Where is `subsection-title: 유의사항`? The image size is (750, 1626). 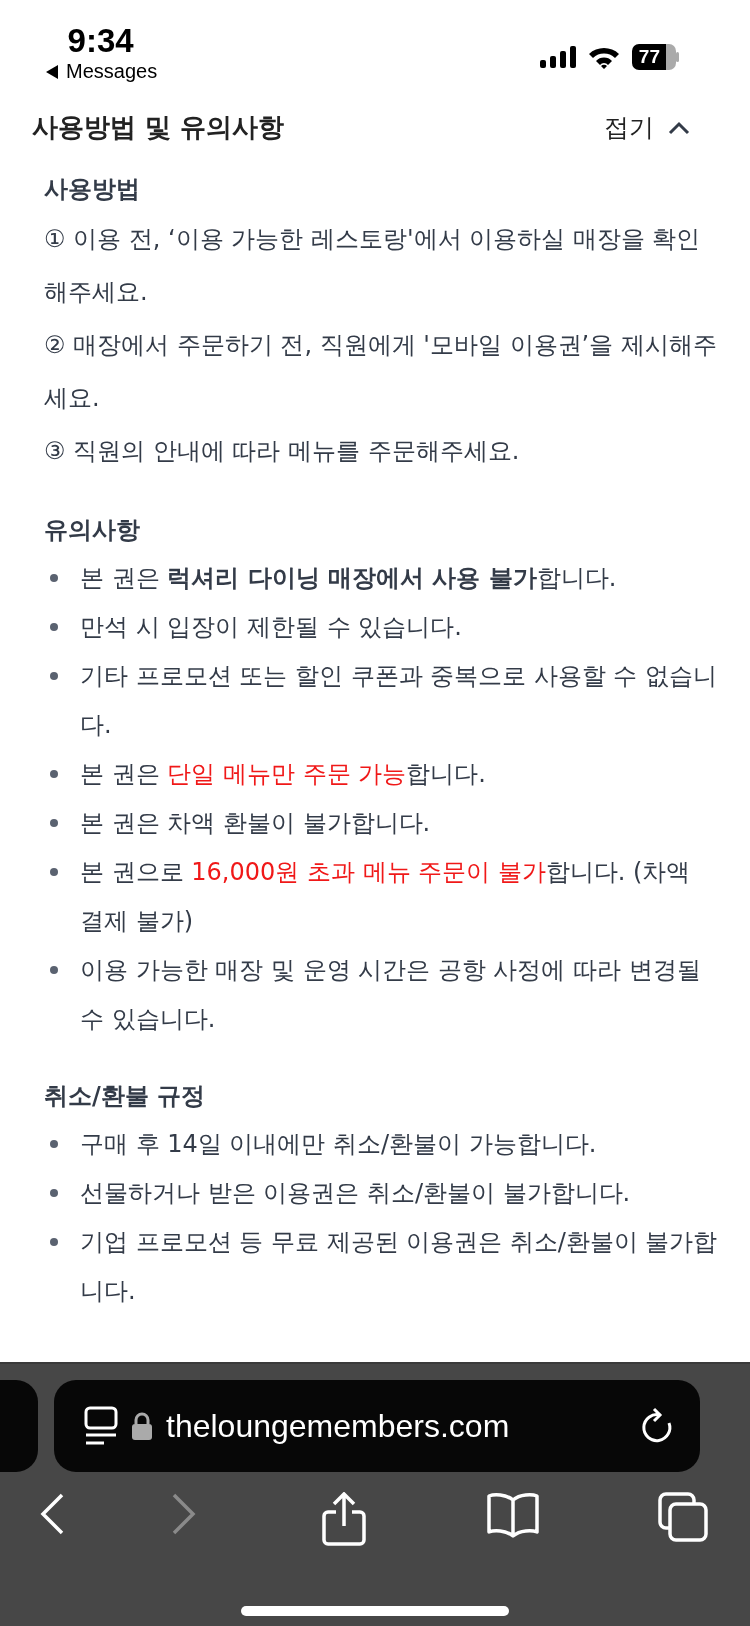
subsection-title: 유의사항 is located at coordinates (92, 530).